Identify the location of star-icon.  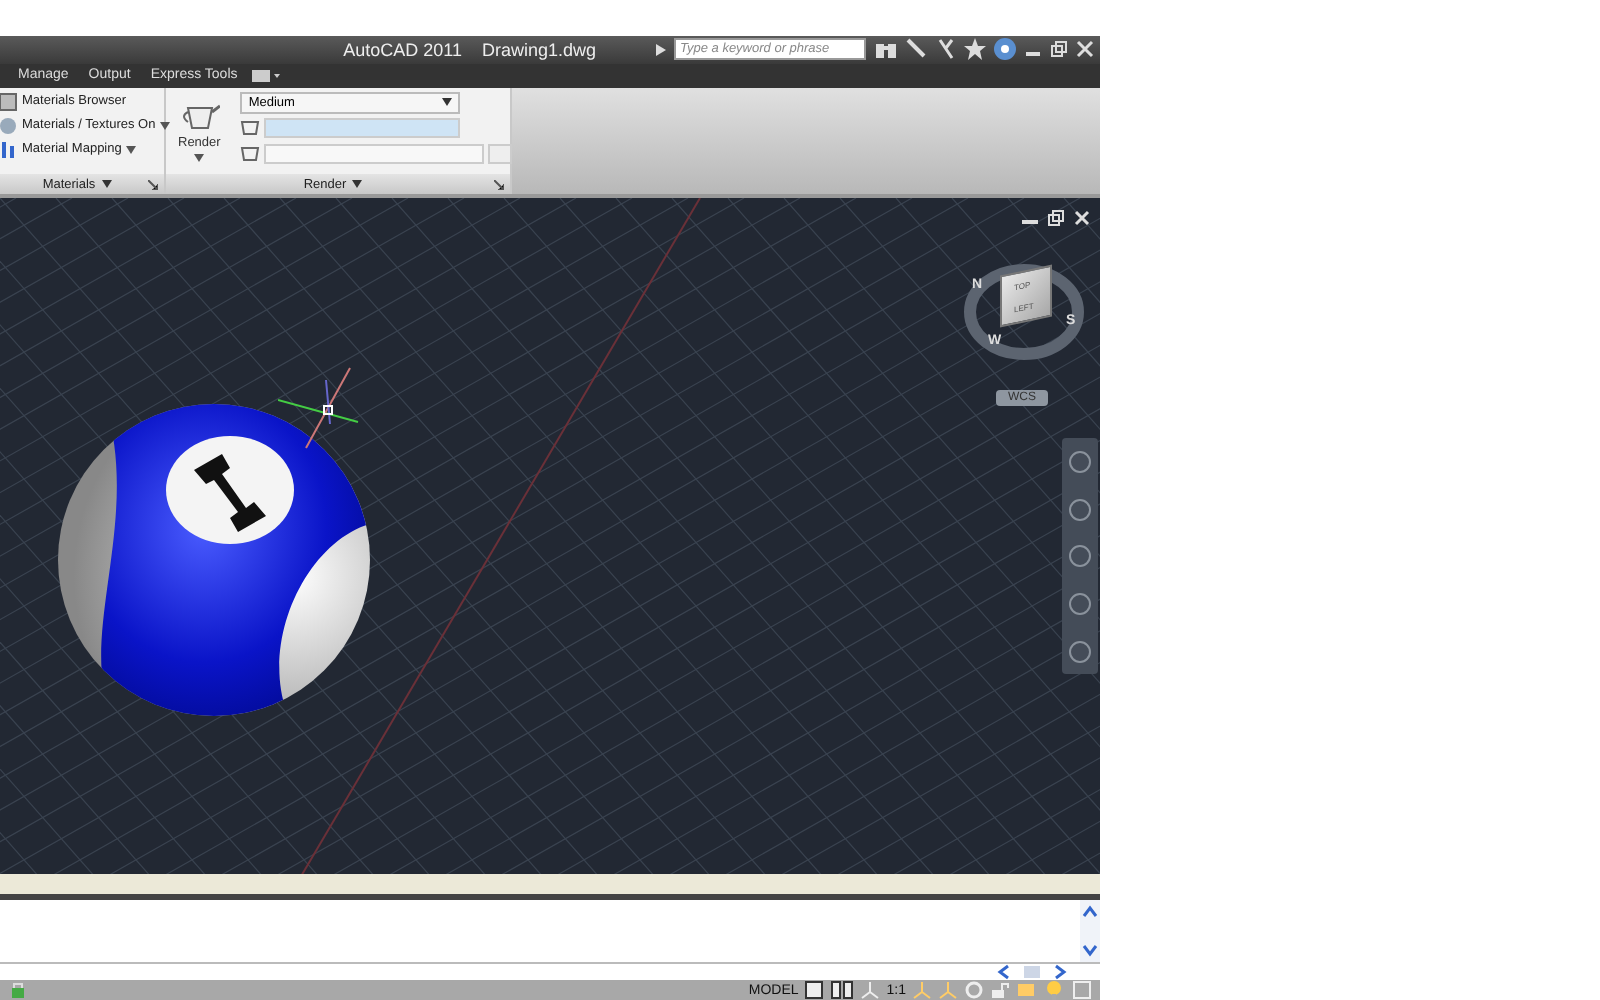
(975, 49).